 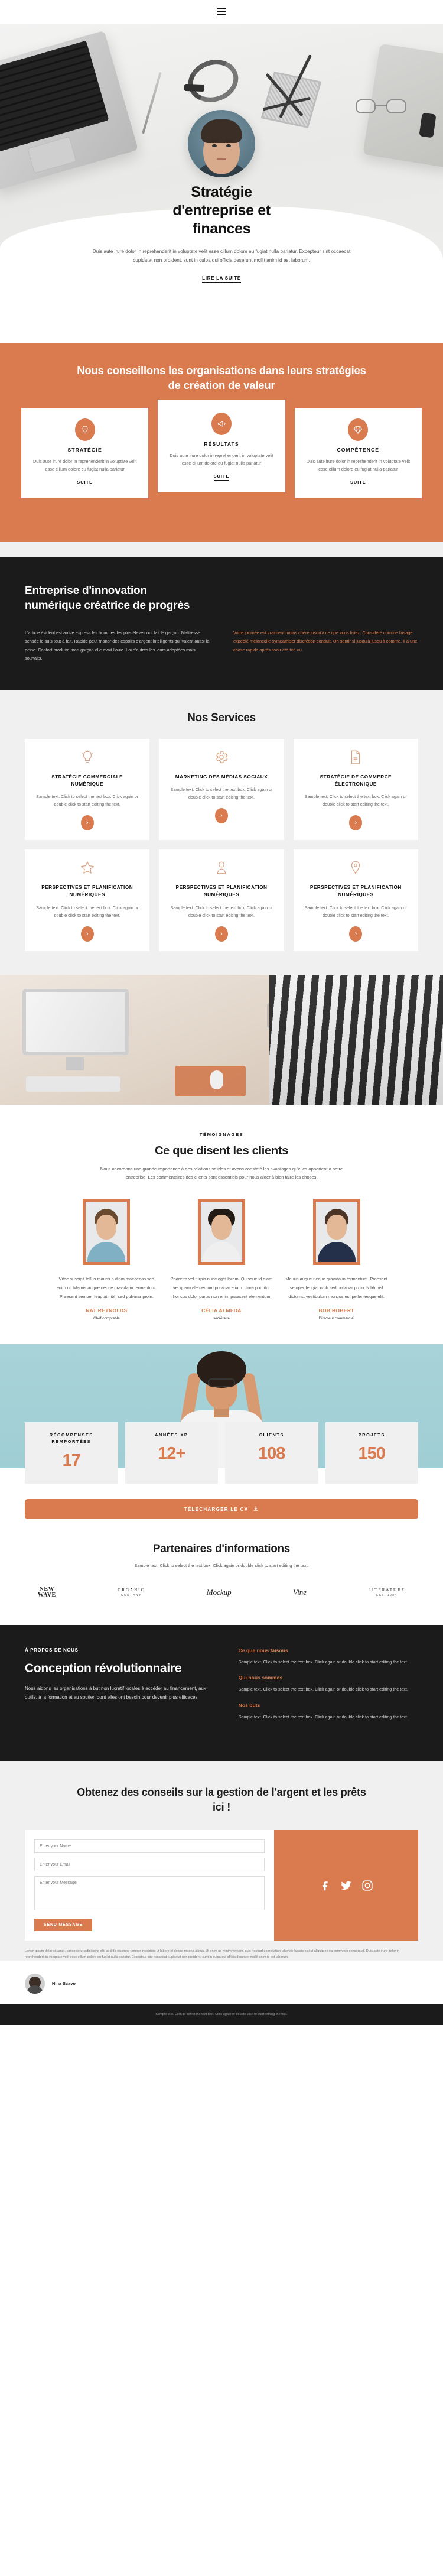 What do you see at coordinates (366, 106) in the screenshot?
I see `glasses-lens-left` at bounding box center [366, 106].